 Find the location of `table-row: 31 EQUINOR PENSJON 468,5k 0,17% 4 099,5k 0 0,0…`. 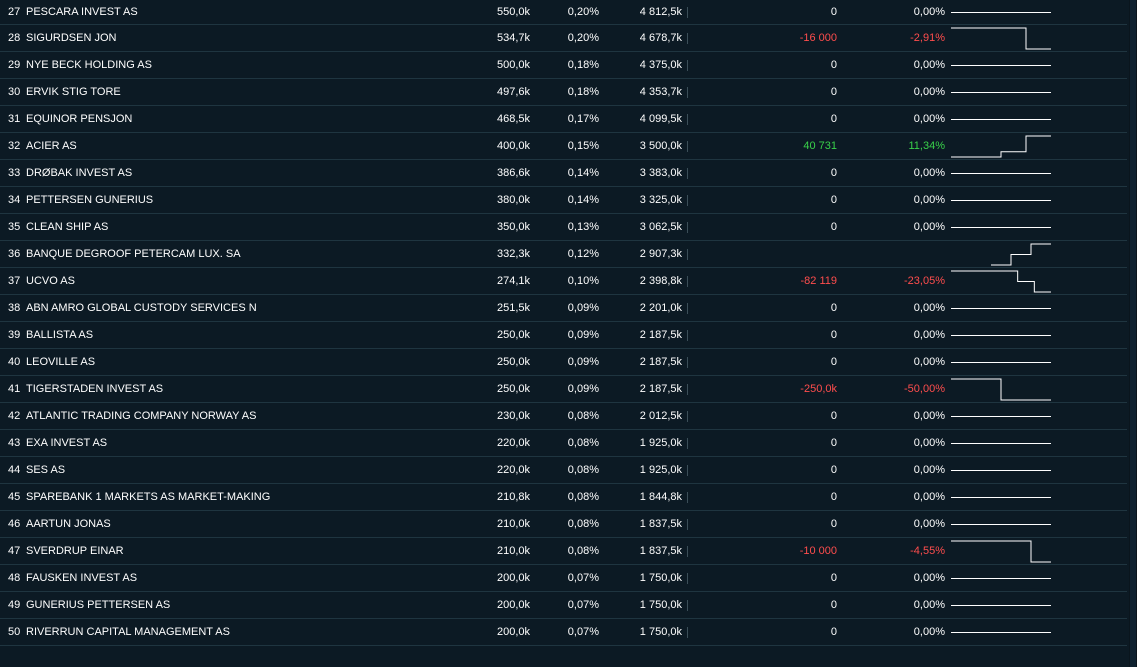

table-row: 31 EQUINOR PENSJON 468,5k 0,17% 4 099,5k 0 0,0… is located at coordinates (563, 119).